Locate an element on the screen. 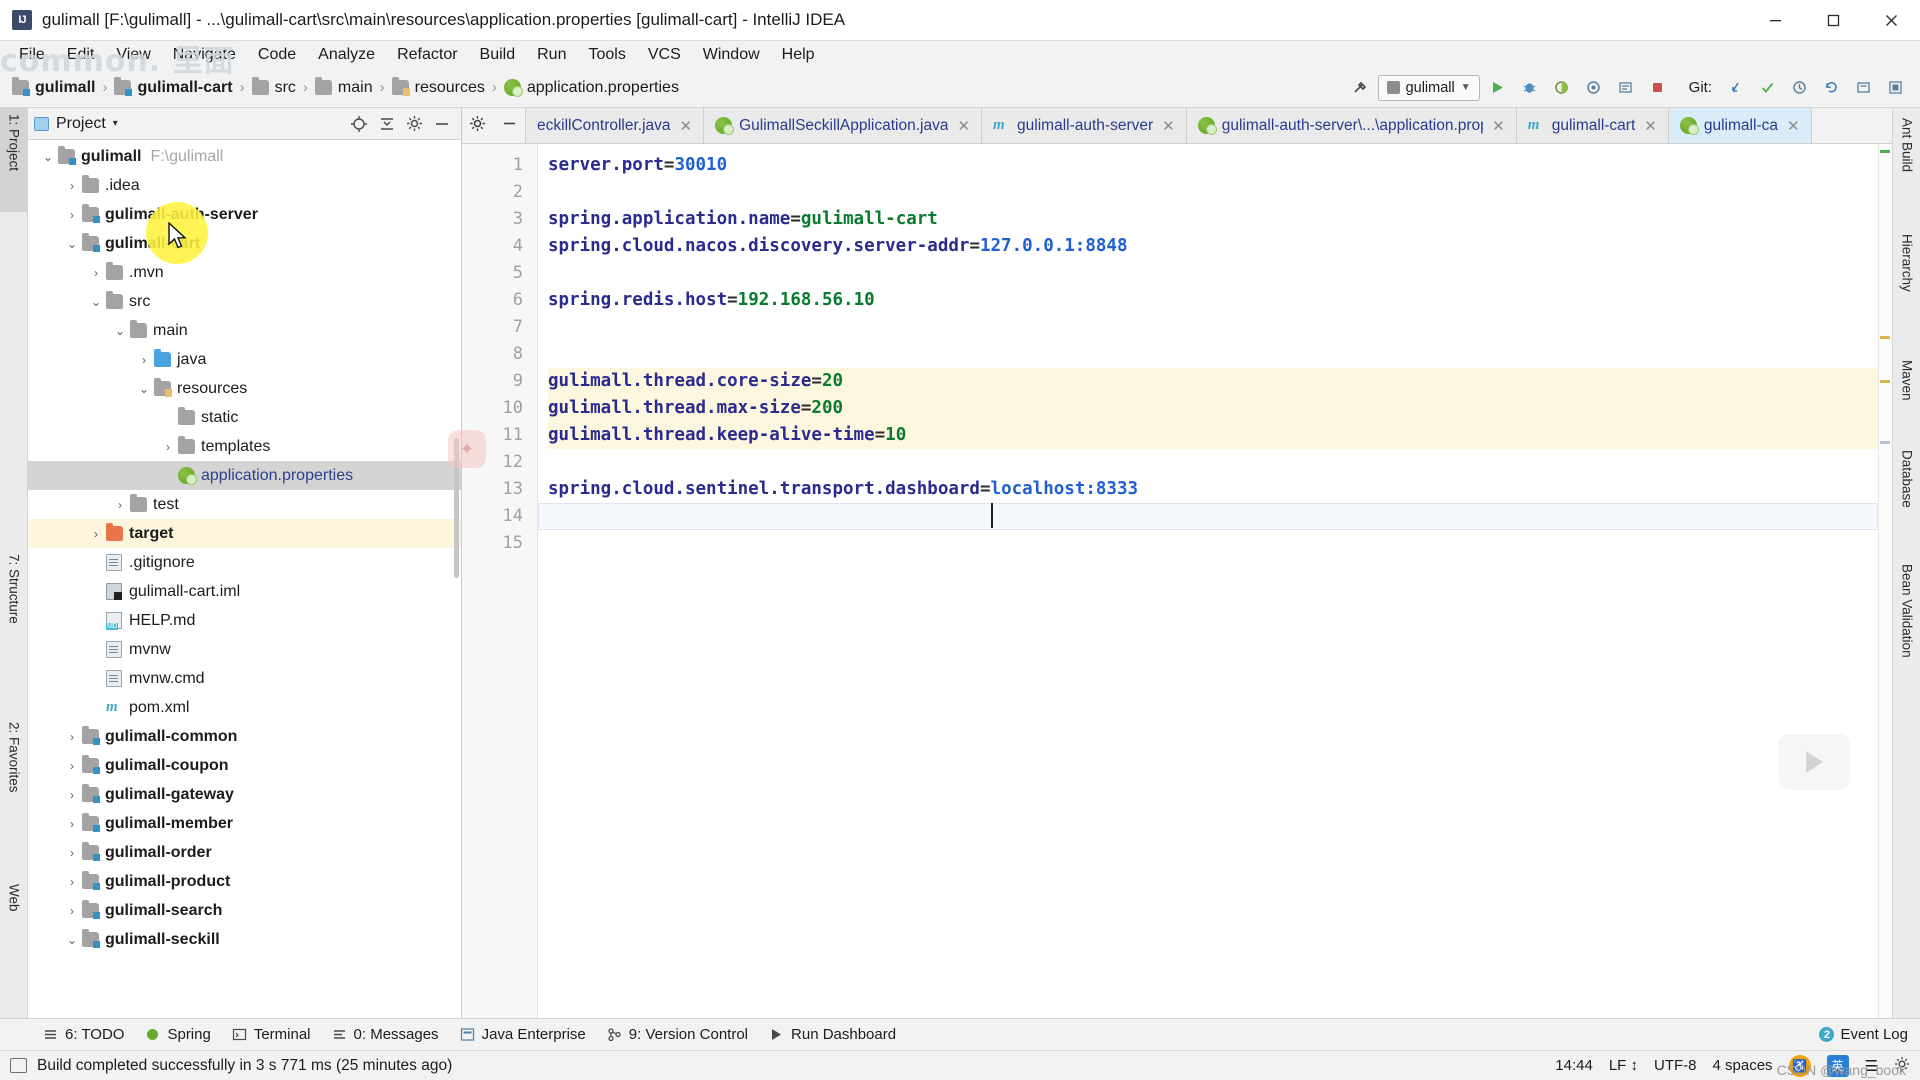 This screenshot has height=1080, width=1920. bottom-tool-button: Run Dashboard is located at coordinates (832, 1034).